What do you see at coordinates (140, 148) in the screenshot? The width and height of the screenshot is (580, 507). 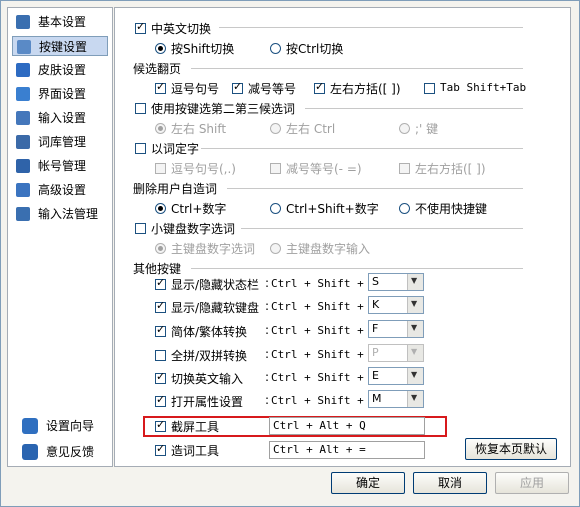 I see `word-to-char-checkbox` at bounding box center [140, 148].